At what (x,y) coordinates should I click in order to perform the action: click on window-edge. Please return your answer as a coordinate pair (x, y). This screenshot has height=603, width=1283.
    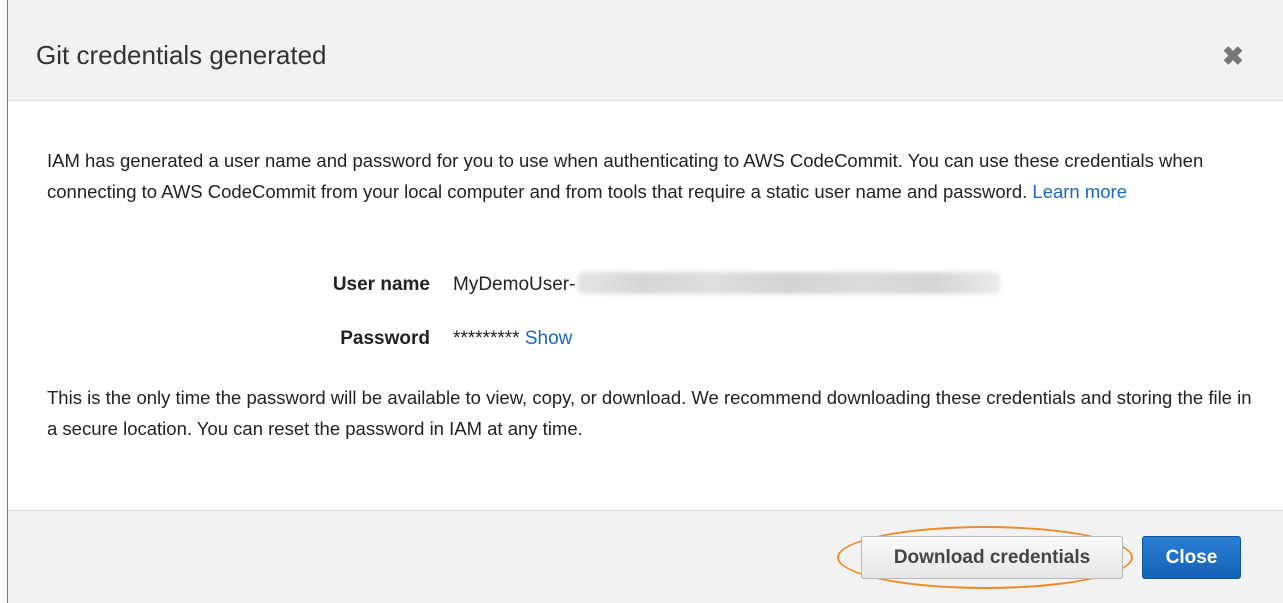
    Looking at the image, I should click on (4, 301).